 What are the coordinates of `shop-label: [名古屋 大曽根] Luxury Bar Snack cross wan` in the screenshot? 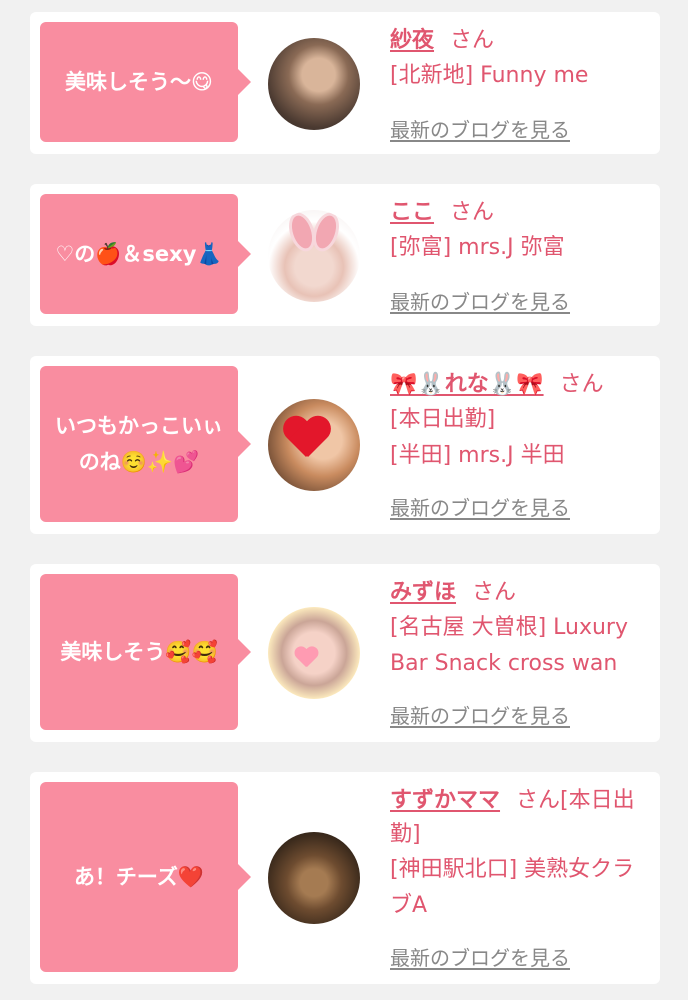 It's located at (509, 645).